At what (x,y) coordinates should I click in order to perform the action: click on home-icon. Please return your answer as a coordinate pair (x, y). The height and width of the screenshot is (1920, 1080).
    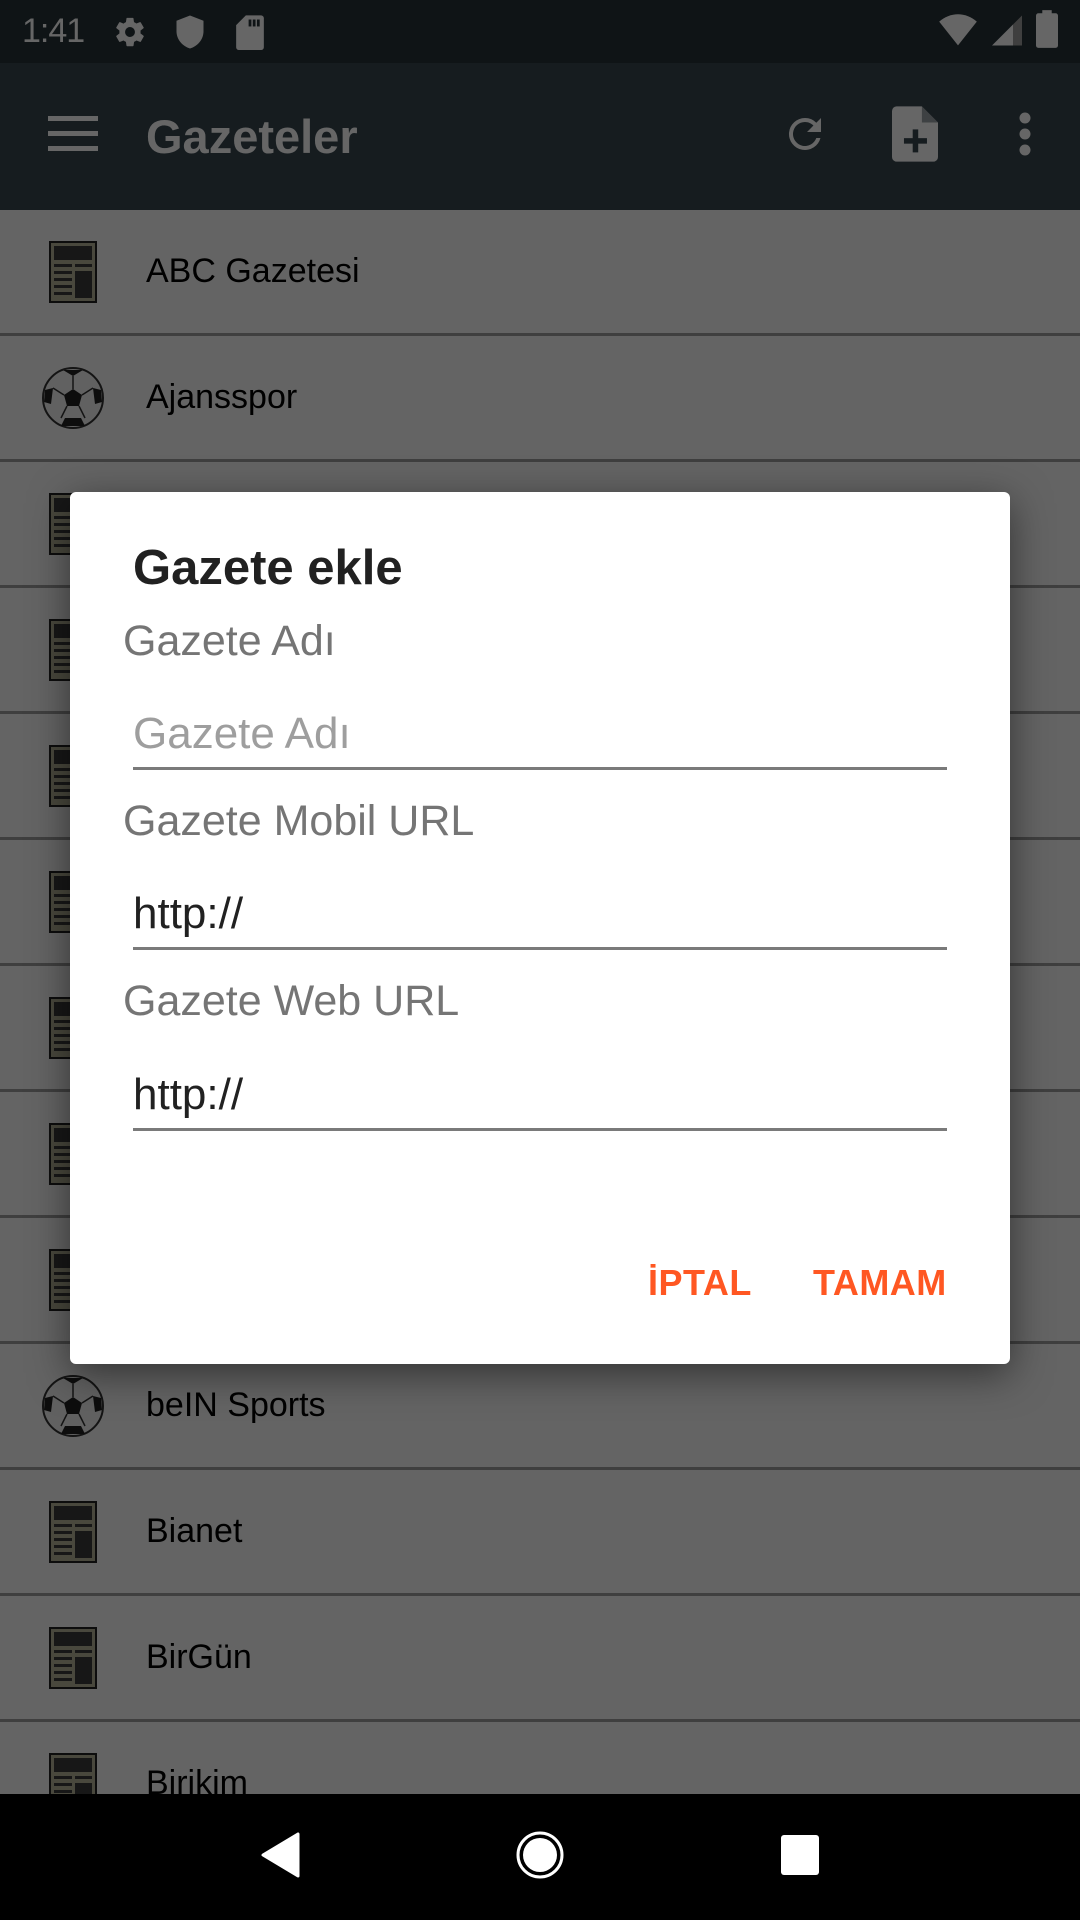
    Looking at the image, I should click on (540, 1857).